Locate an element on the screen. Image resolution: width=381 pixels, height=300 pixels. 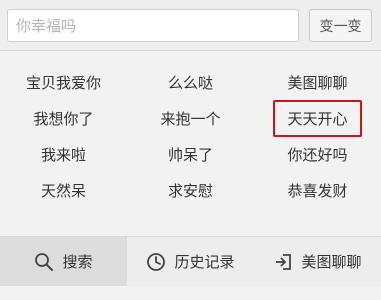
phrase-item: 么么哒 is located at coordinates (190, 82).